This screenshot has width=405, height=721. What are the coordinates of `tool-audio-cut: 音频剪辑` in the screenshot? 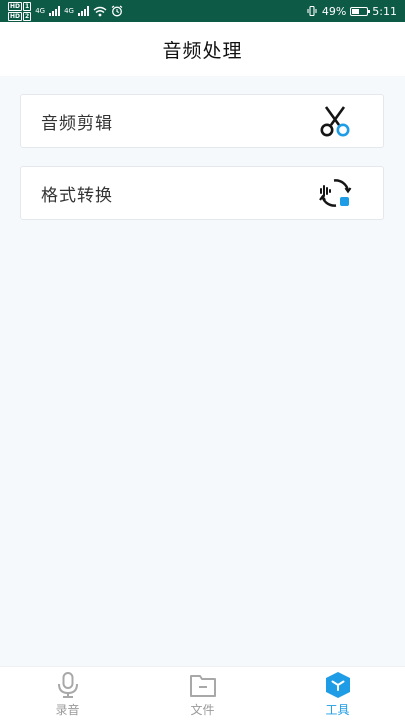 It's located at (202, 121).